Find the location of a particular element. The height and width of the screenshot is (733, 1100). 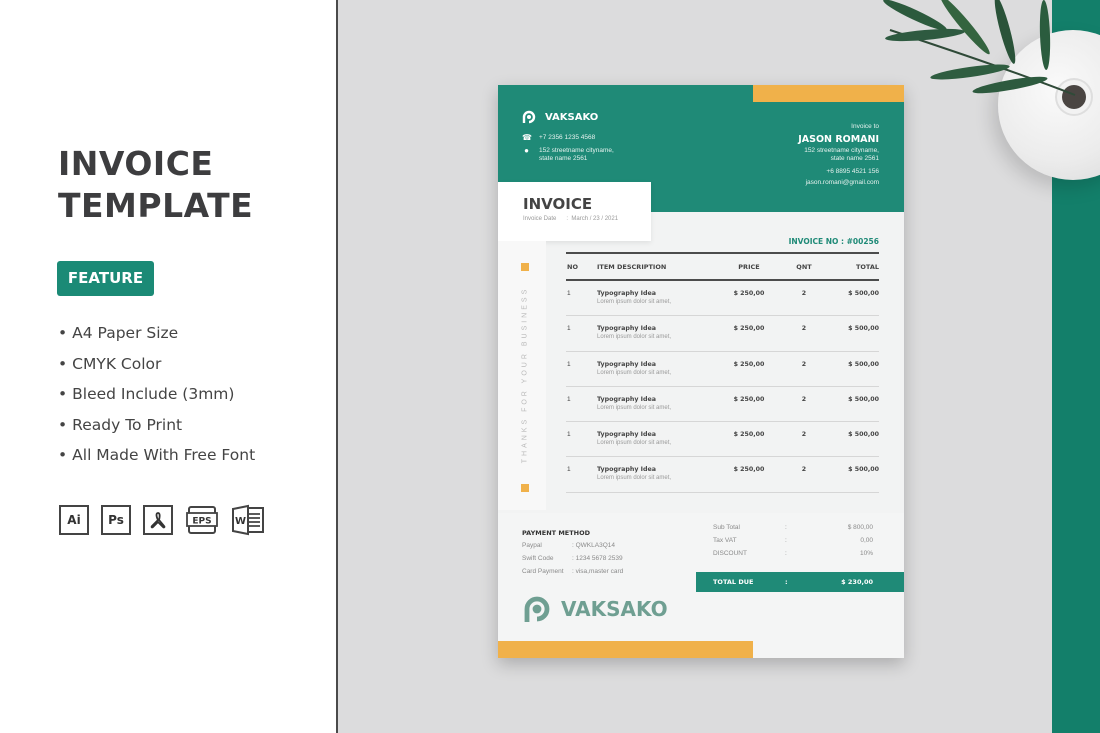

bill-to-phone: +6 8895 4521 156 is located at coordinates (852, 171).